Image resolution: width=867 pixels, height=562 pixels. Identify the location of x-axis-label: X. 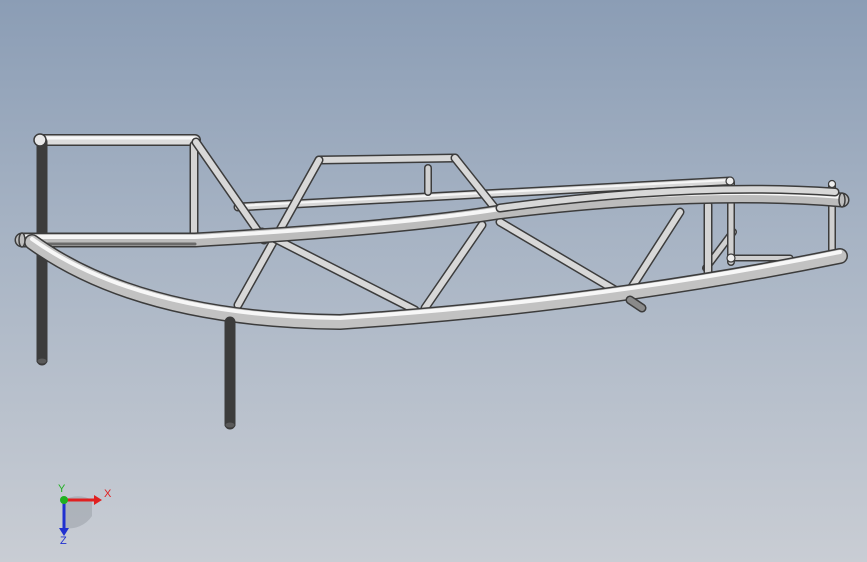
(108, 494).